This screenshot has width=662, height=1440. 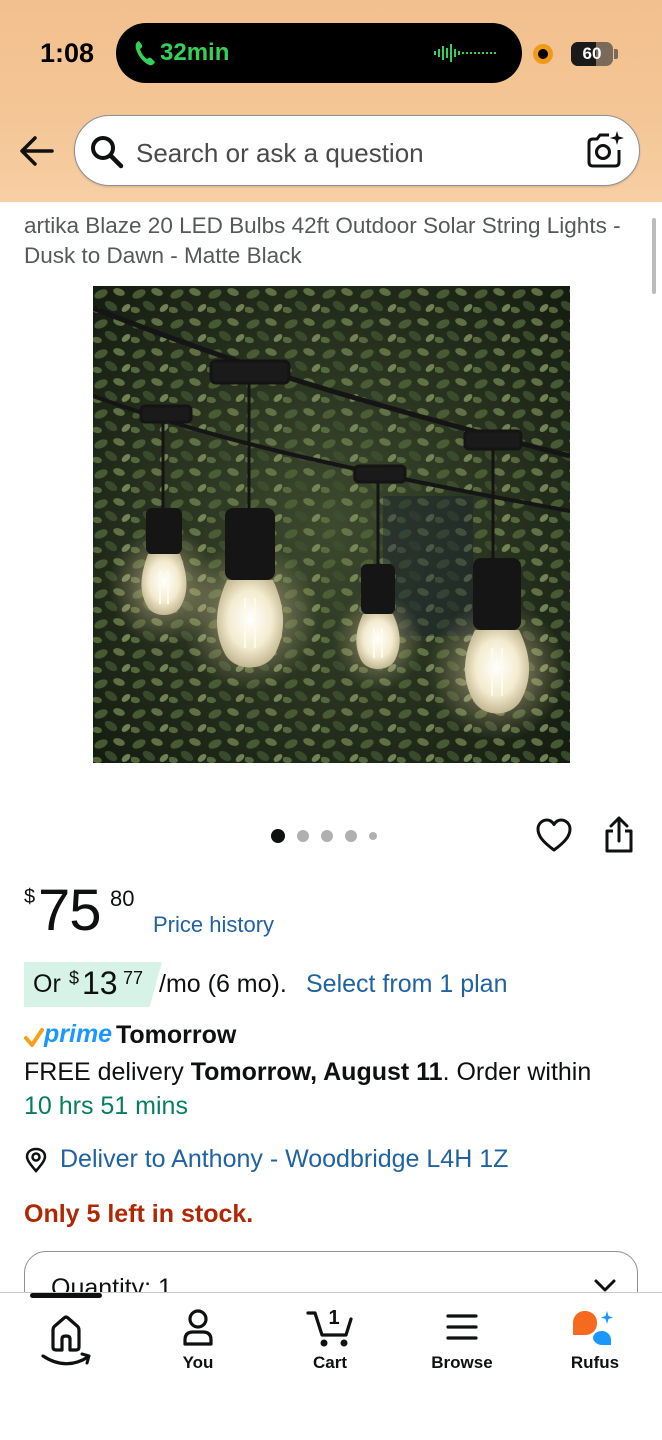 What do you see at coordinates (619, 835) in the screenshot?
I see `share-icon` at bounding box center [619, 835].